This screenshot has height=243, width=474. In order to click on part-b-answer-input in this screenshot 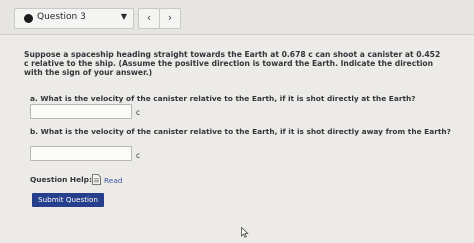, I will do `click(81, 153)`.